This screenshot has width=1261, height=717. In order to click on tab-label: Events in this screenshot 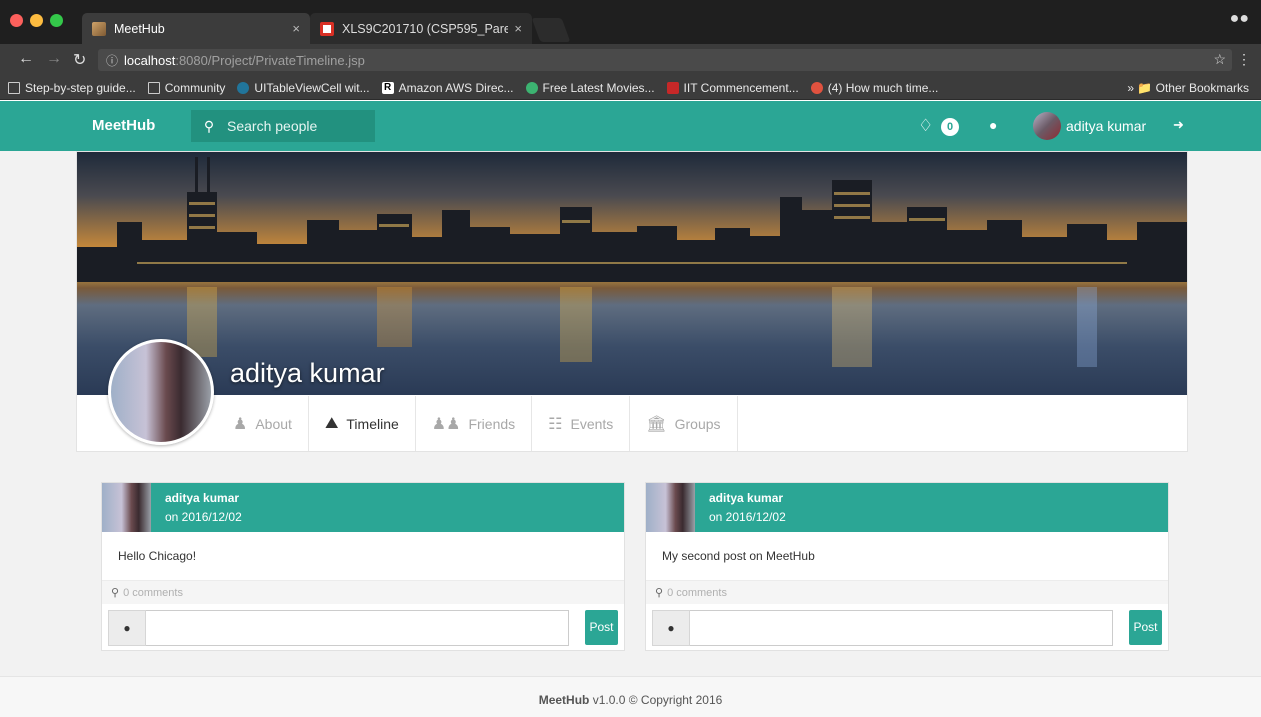, I will do `click(592, 423)`.